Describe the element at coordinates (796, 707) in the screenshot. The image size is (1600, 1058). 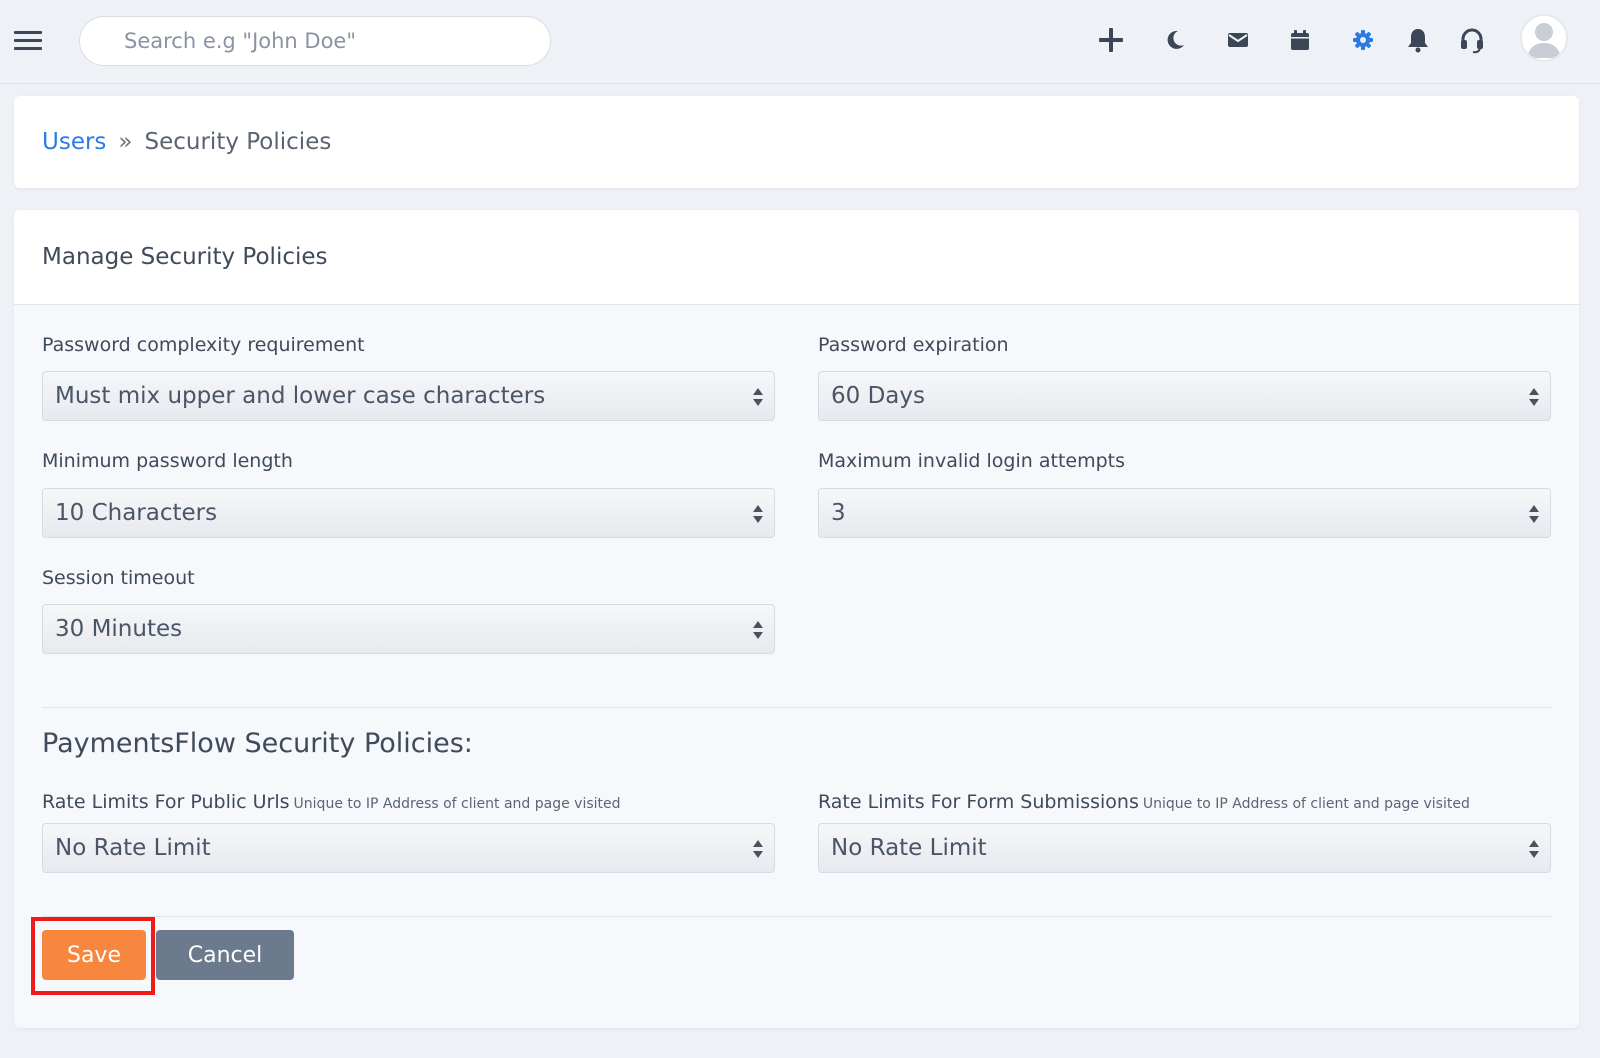
I see `section-divider` at that location.